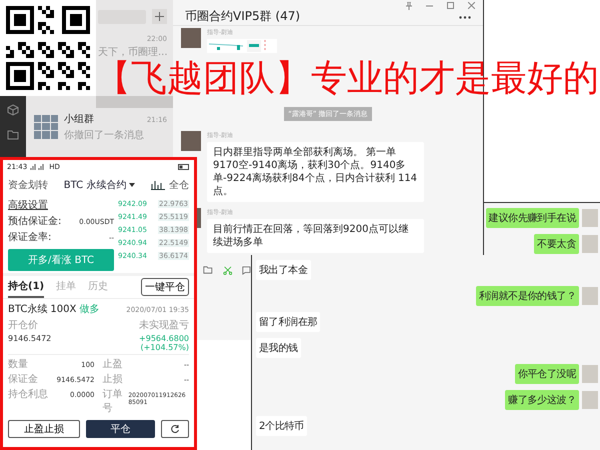 This screenshot has height=450, width=600. I want to click on scissors-icon, so click(227, 270).